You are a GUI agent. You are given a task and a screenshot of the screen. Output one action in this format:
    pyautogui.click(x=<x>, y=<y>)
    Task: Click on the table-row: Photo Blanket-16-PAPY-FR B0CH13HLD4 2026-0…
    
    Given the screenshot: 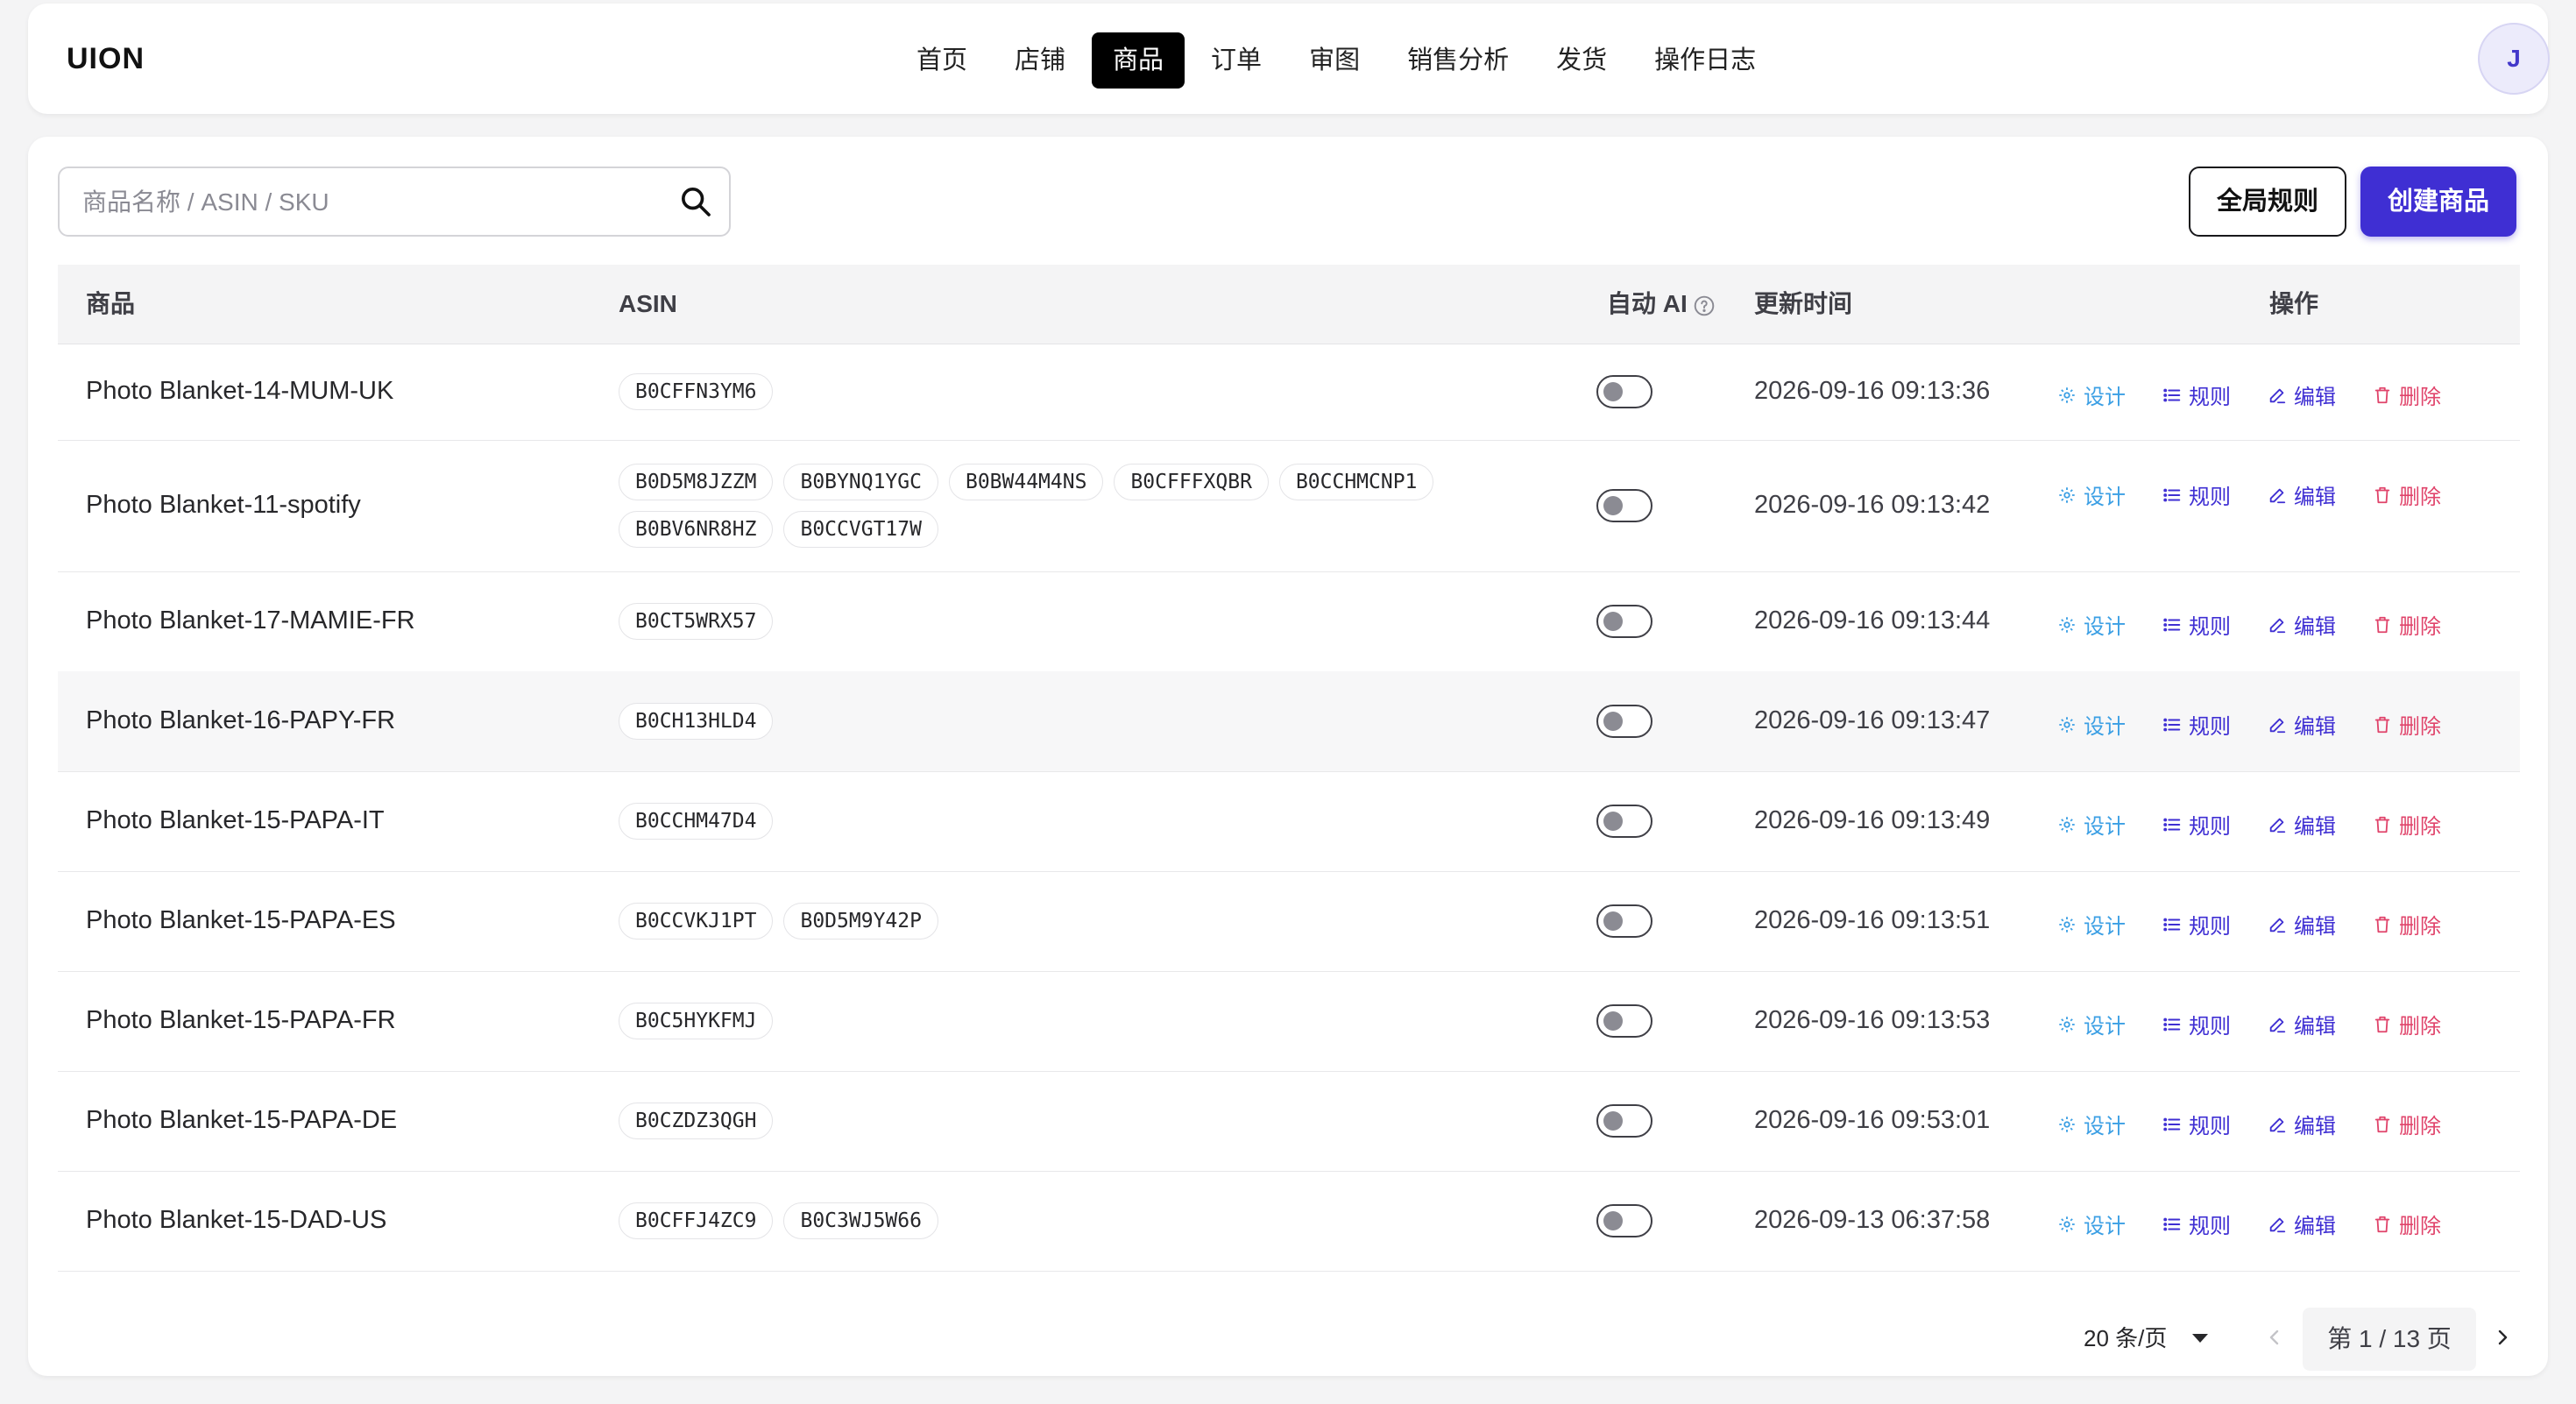 What is the action you would take?
    pyautogui.click(x=1289, y=721)
    